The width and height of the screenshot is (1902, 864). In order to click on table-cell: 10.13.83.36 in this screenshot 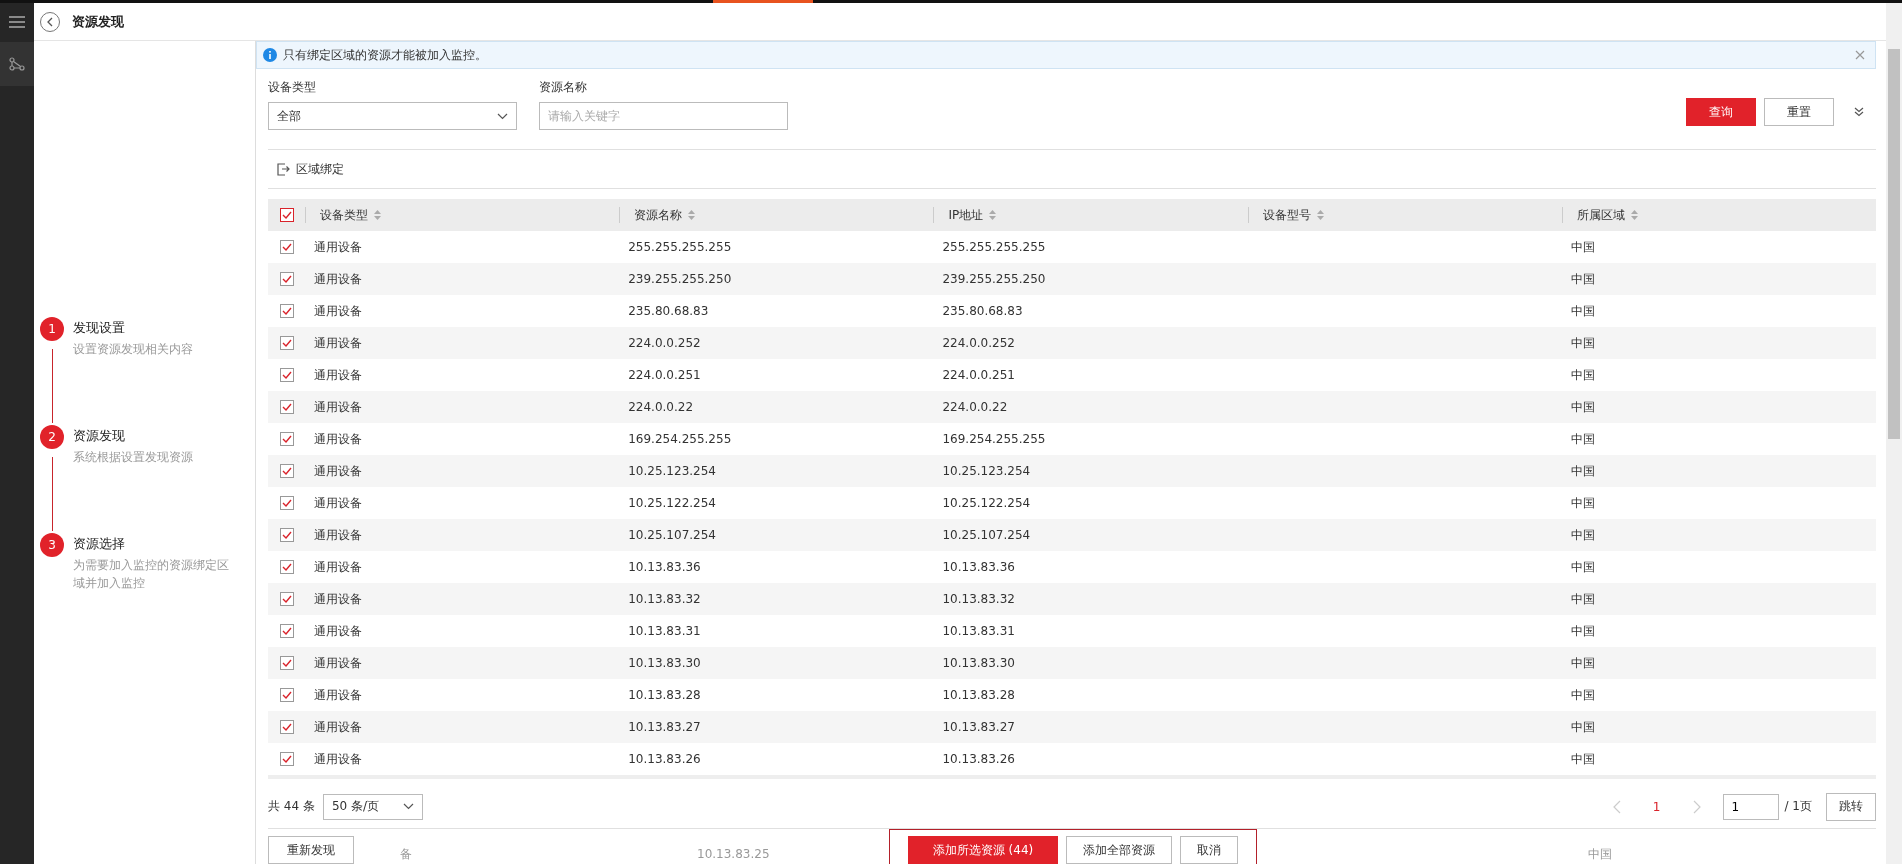, I will do `click(664, 567)`.